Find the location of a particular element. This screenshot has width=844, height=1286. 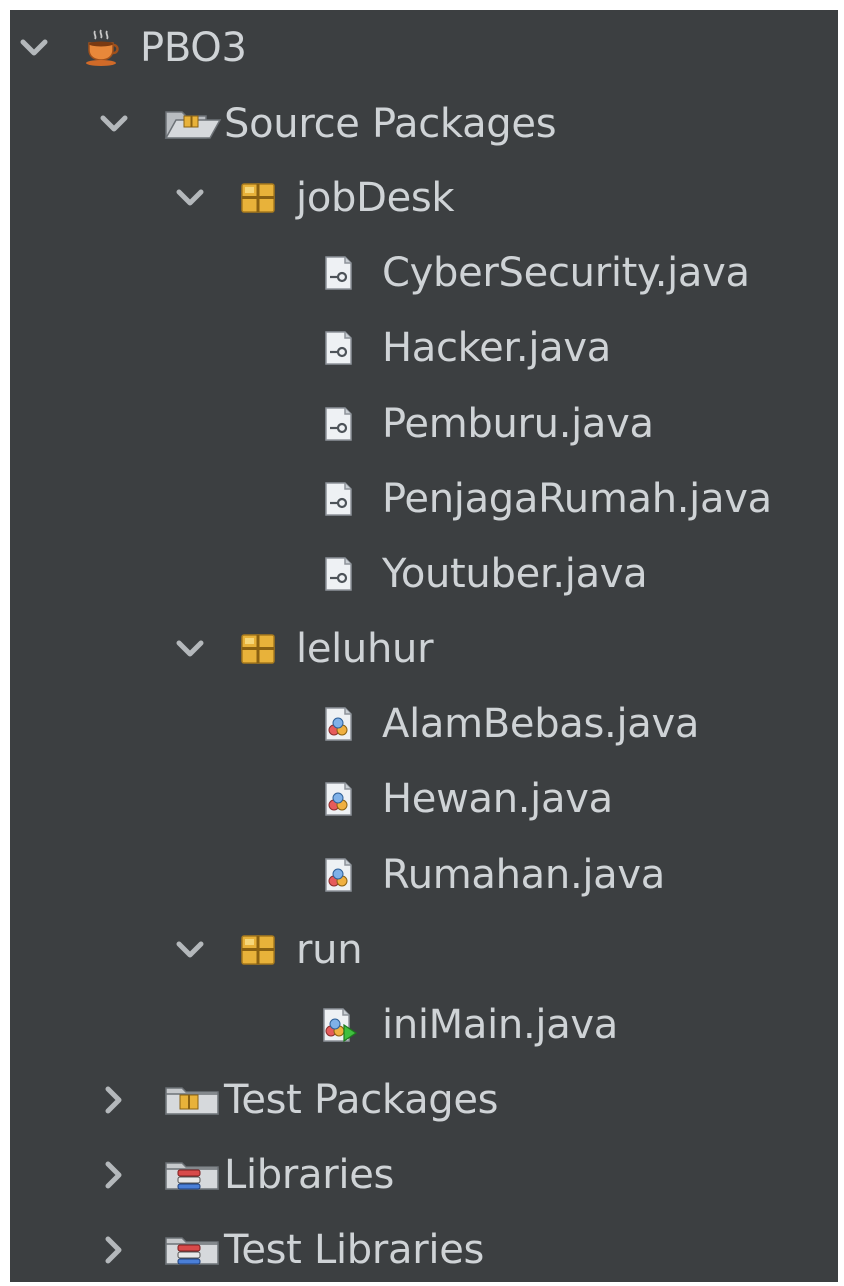

tree-node-file: AlamBebas.java is located at coordinates (424, 724).